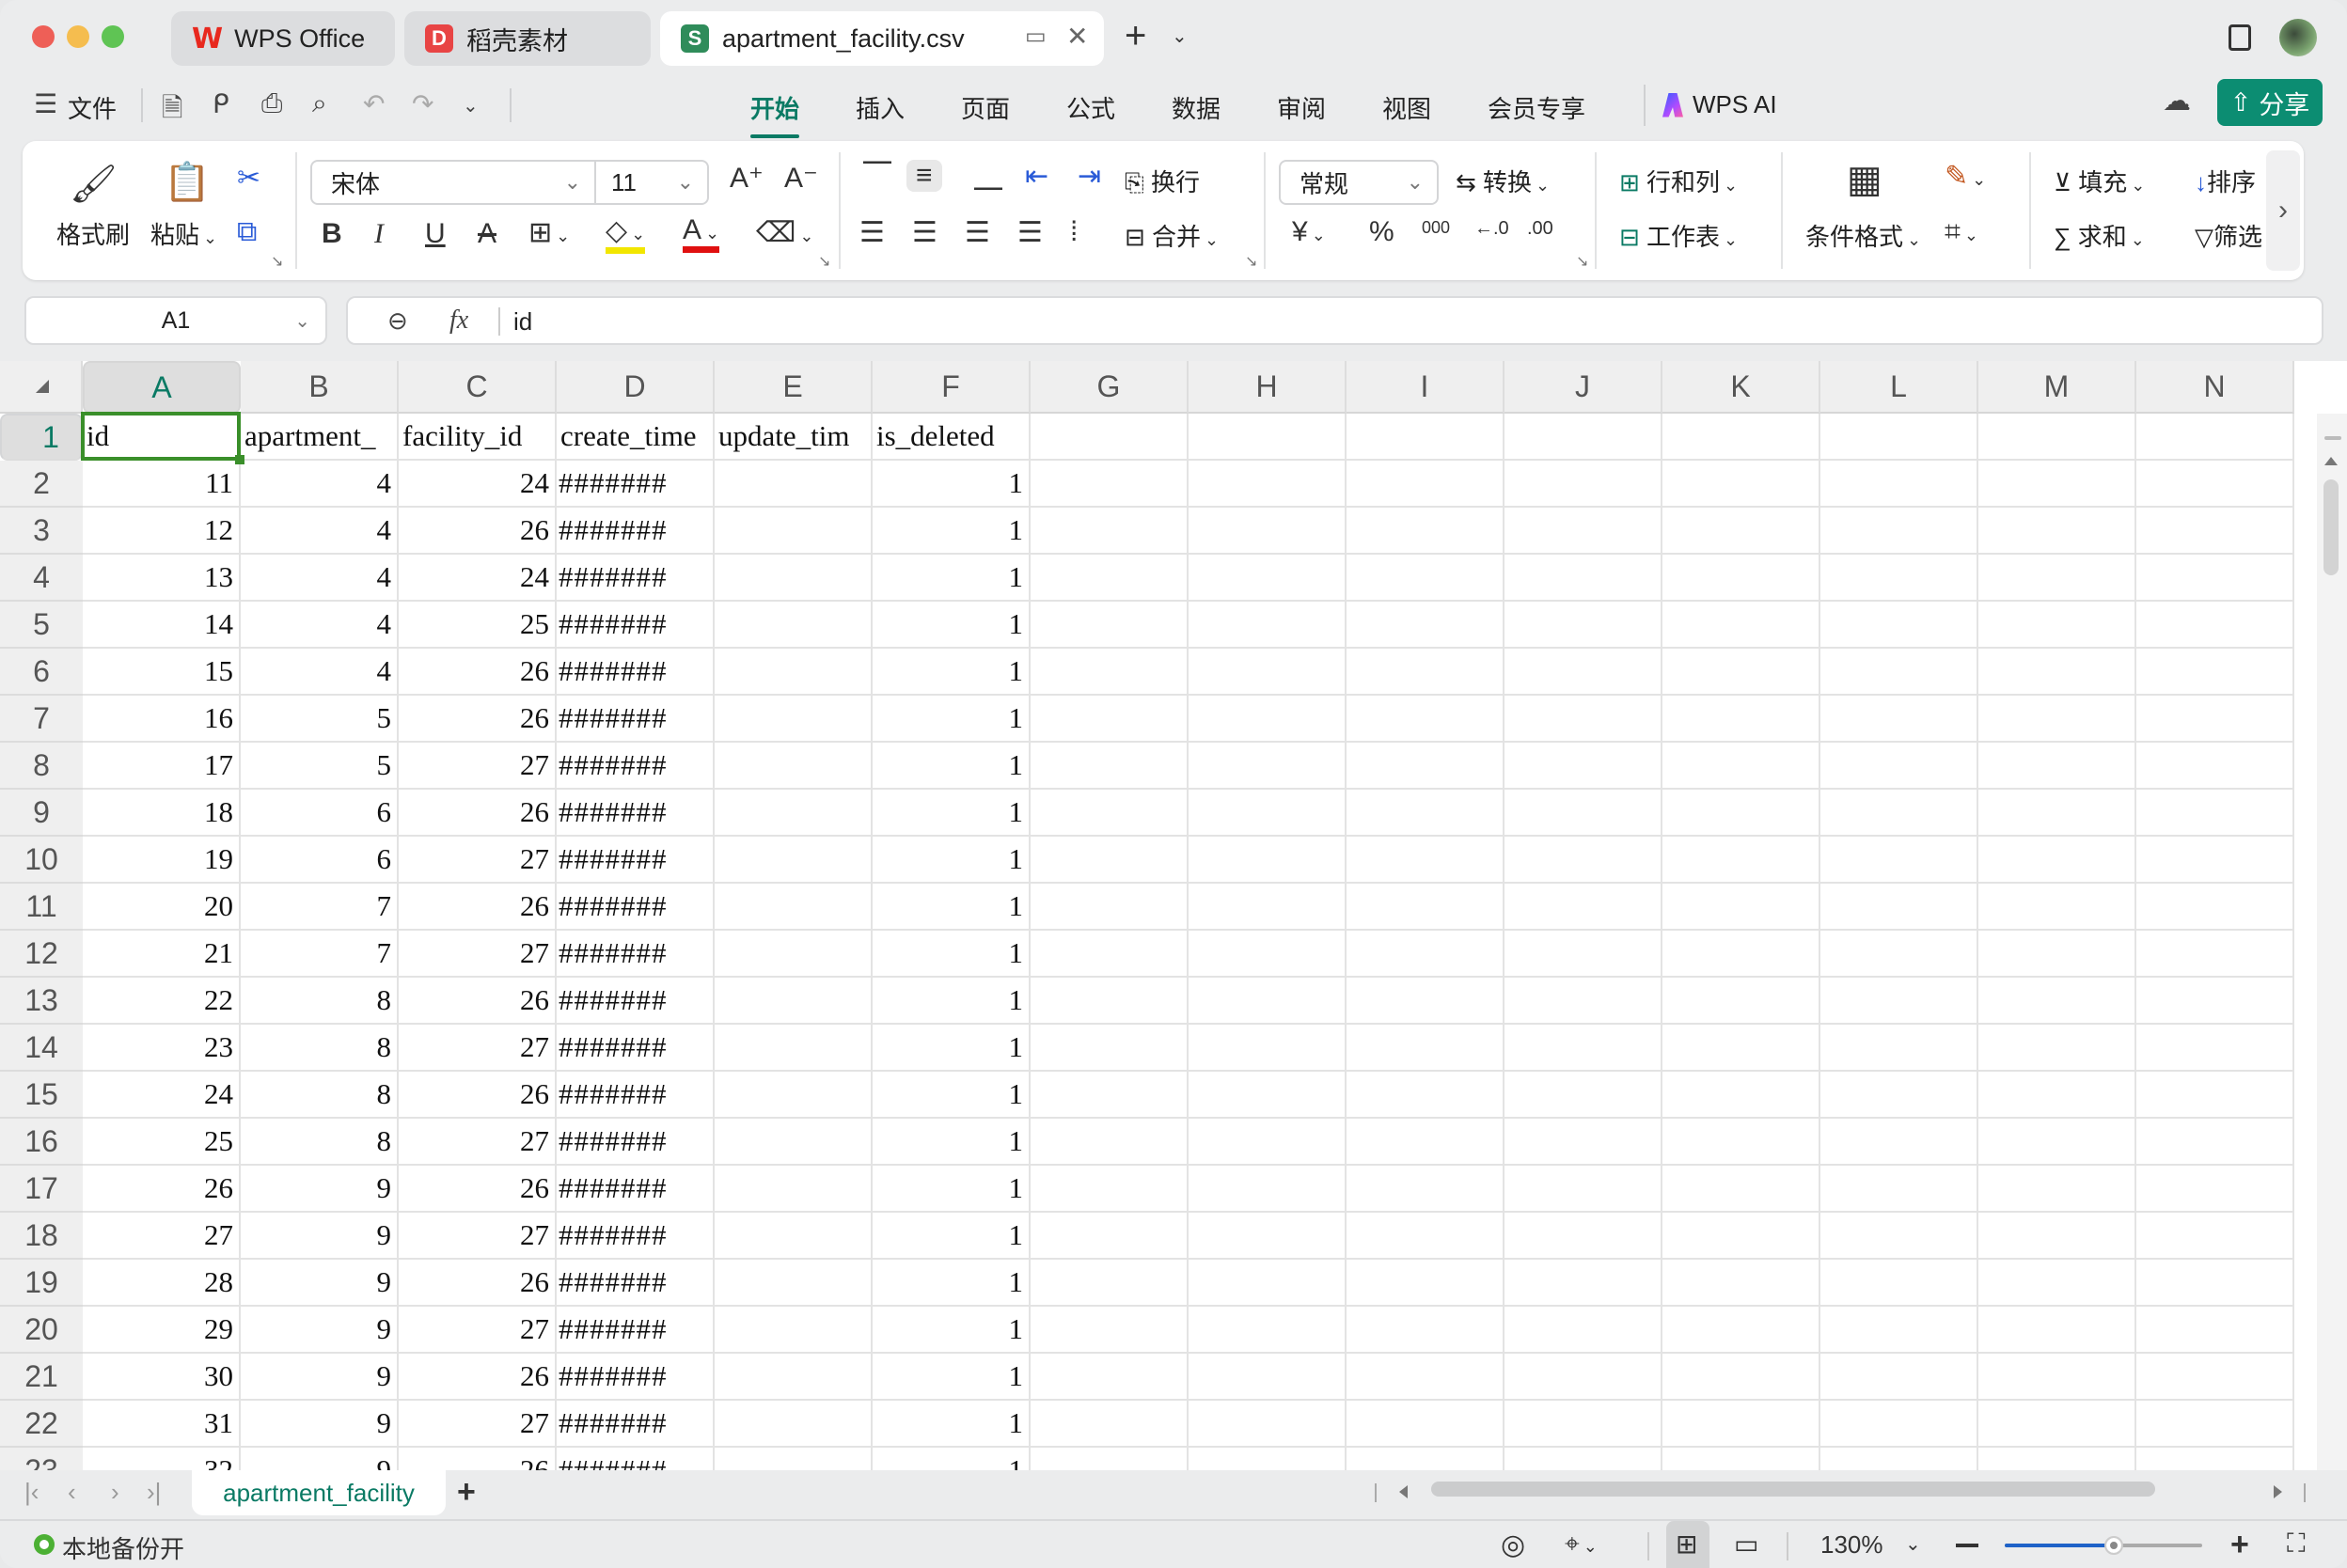 This screenshot has width=2347, height=1568. What do you see at coordinates (1426, 437) in the screenshot?
I see `cell-i1` at bounding box center [1426, 437].